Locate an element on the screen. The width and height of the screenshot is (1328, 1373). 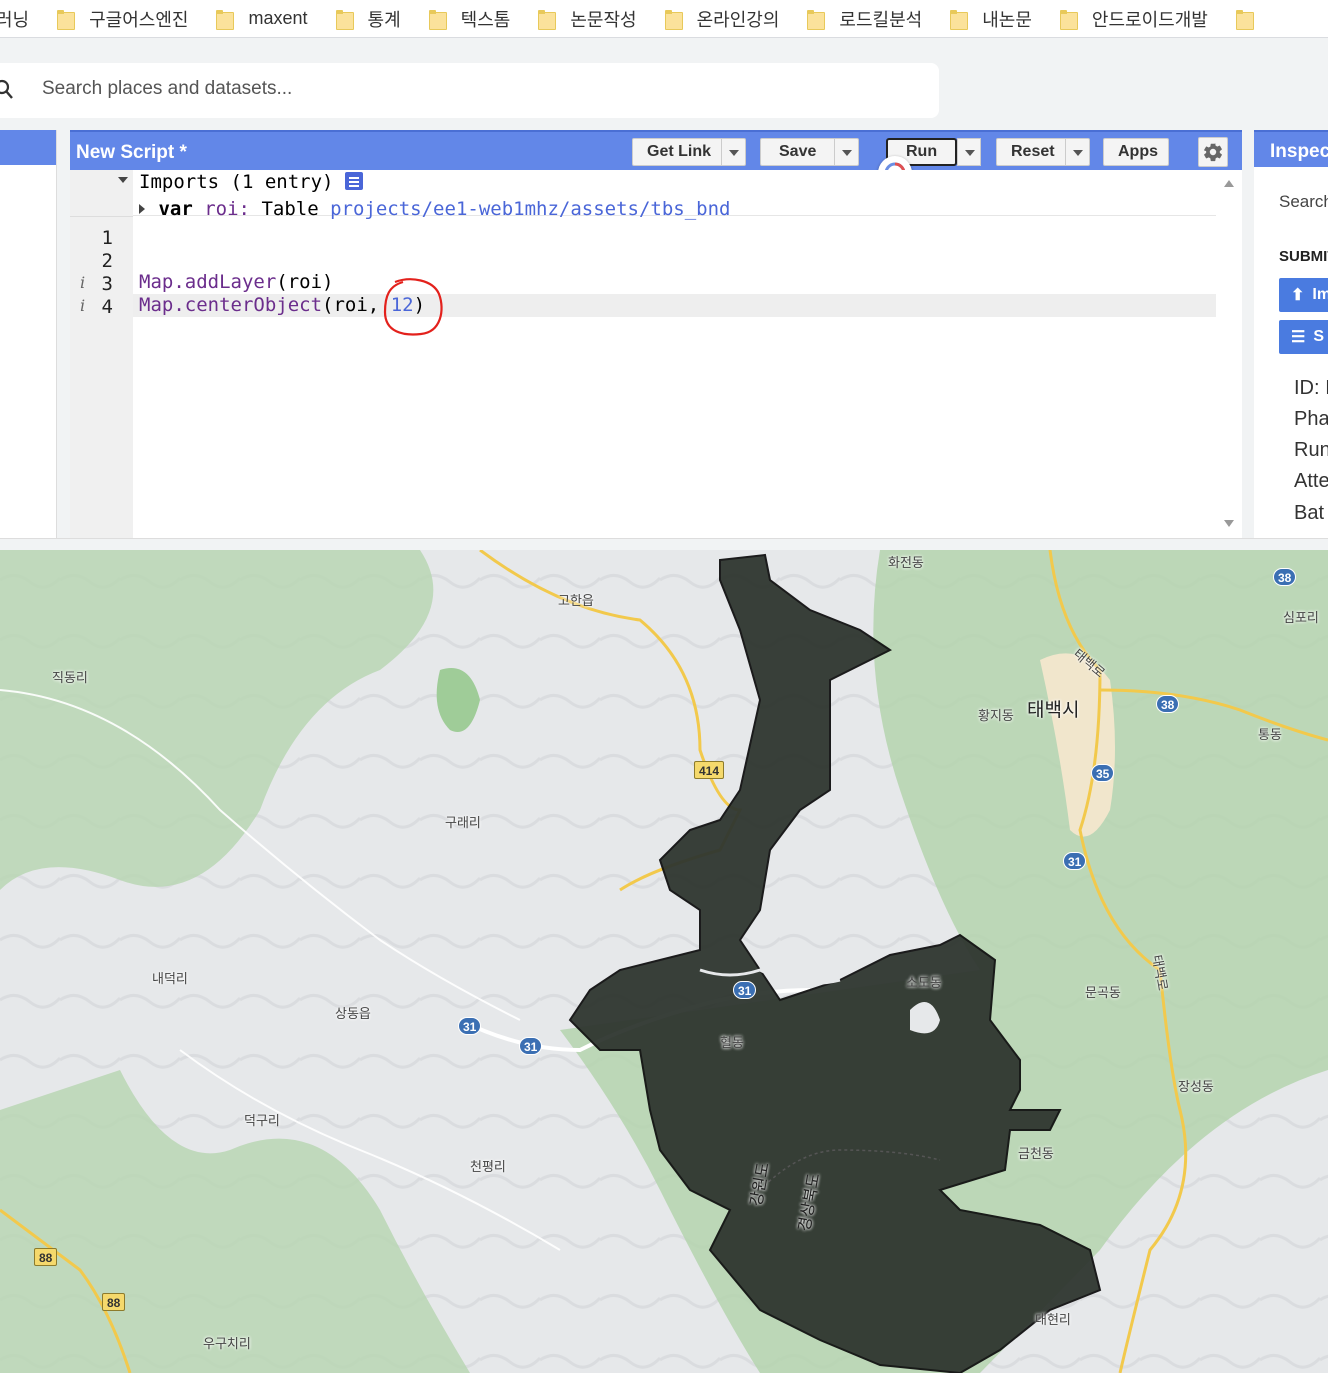
bookmark-item: 안드로이드개발 is located at coordinates (1133, 19).